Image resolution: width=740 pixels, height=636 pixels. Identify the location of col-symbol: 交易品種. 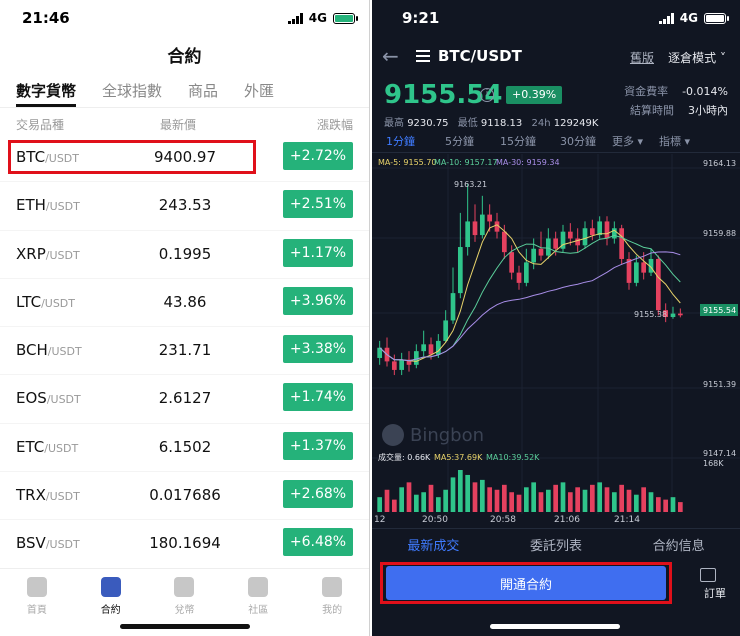
(40, 125).